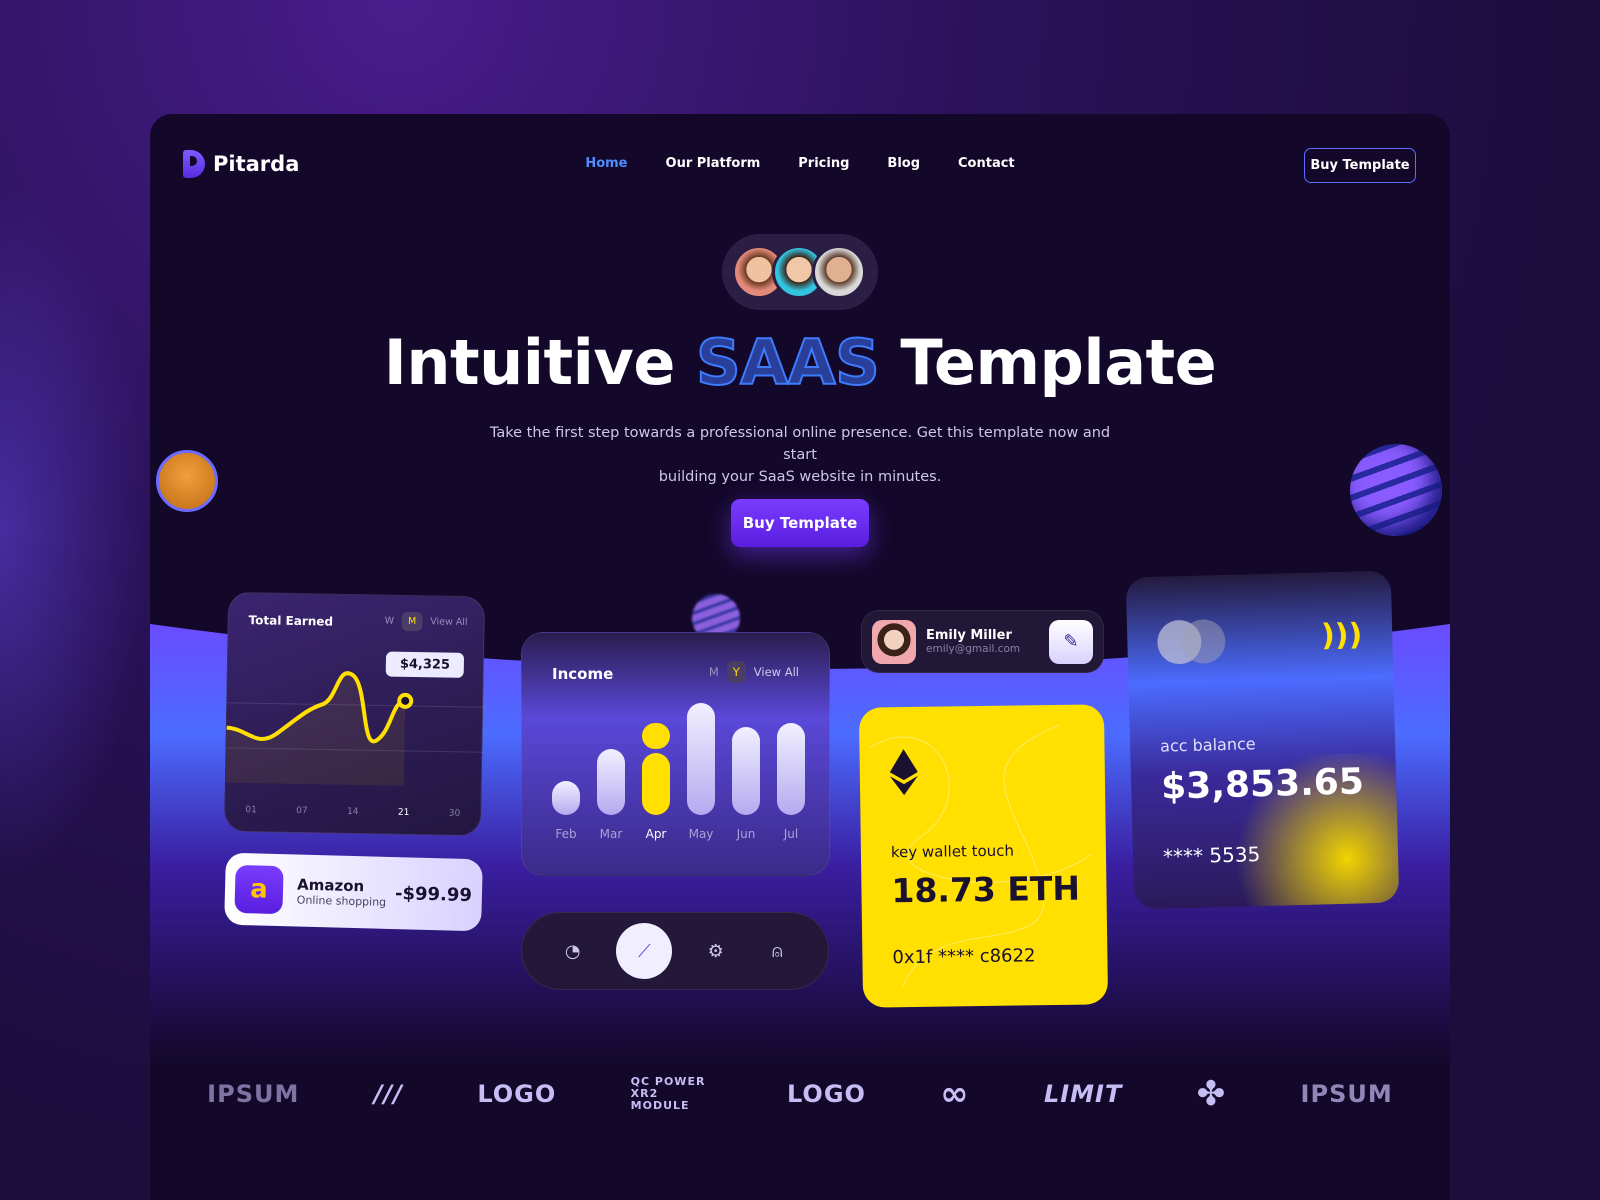  What do you see at coordinates (1396, 490) in the screenshot?
I see `decorative-sphere` at bounding box center [1396, 490].